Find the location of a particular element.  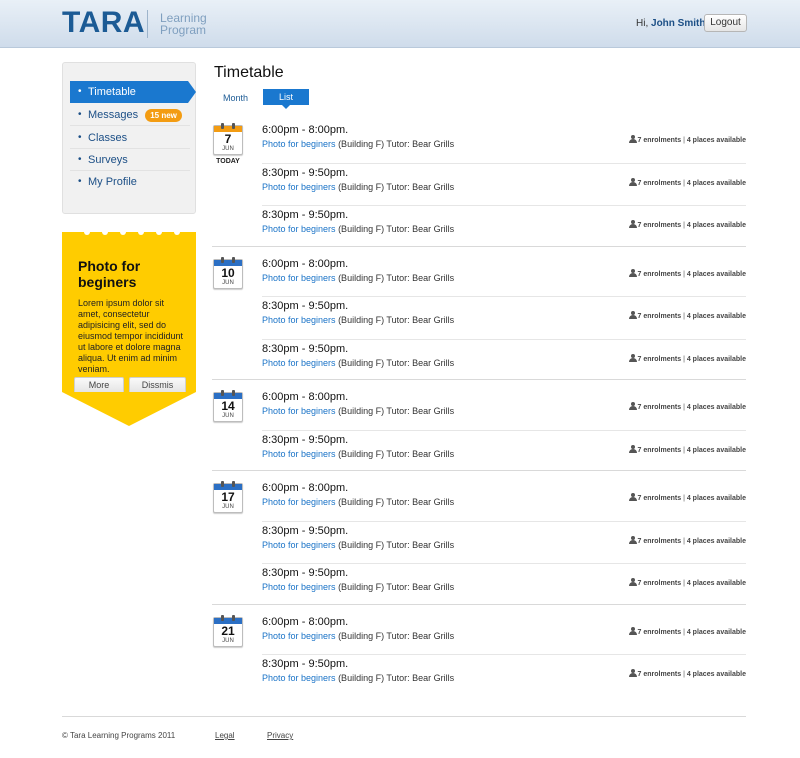

sidebar-item-classes: Classes is located at coordinates (130, 138).